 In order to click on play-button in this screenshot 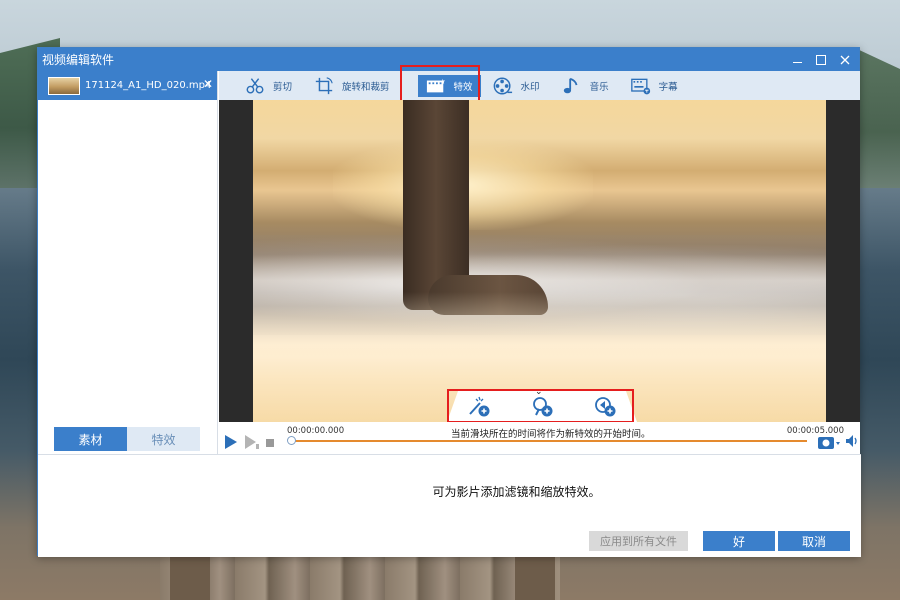, I will do `click(231, 443)`.